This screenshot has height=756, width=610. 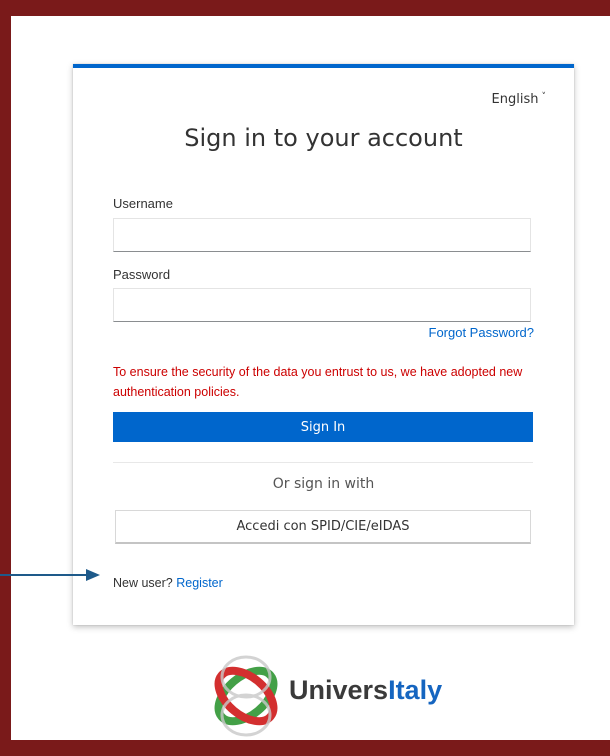 I want to click on language-label: English, so click(x=515, y=99).